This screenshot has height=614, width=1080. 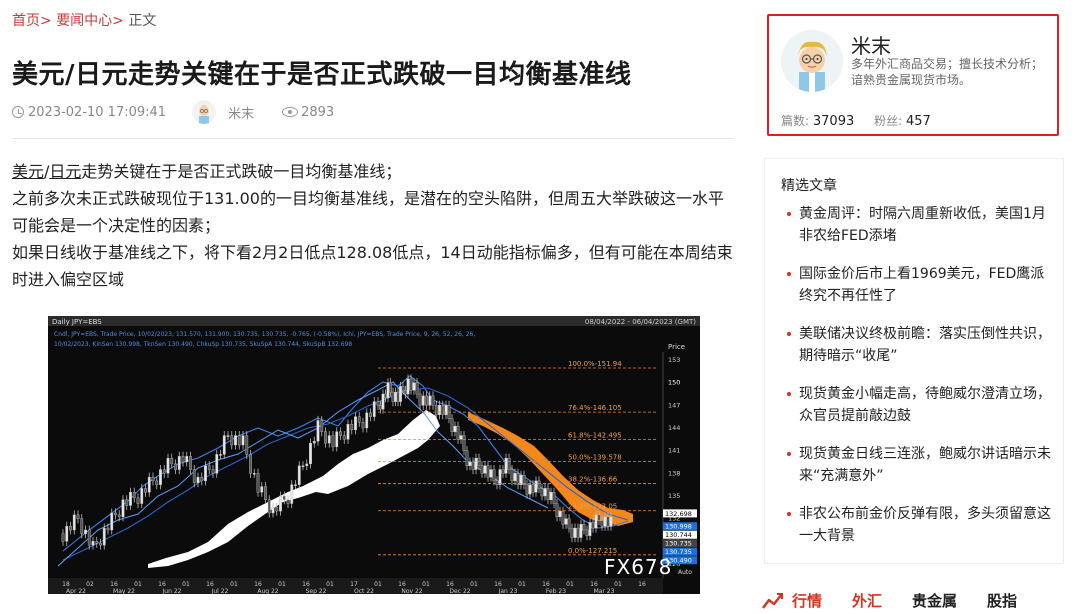 I want to click on time-tick-day: 02, so click(x=90, y=584).